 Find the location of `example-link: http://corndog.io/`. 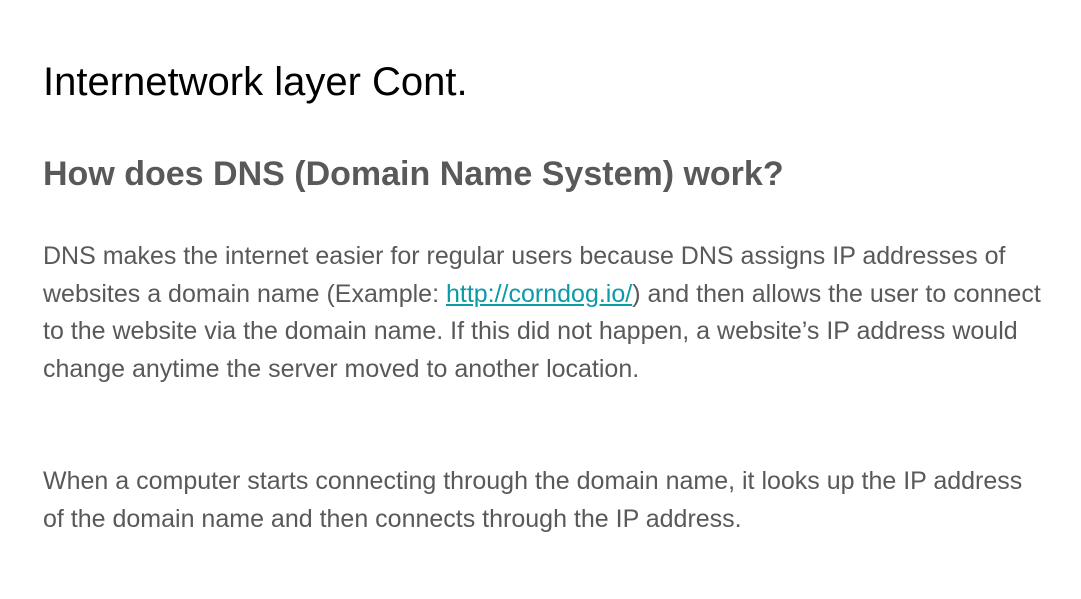

example-link: http://corndog.io/ is located at coordinates (539, 294).